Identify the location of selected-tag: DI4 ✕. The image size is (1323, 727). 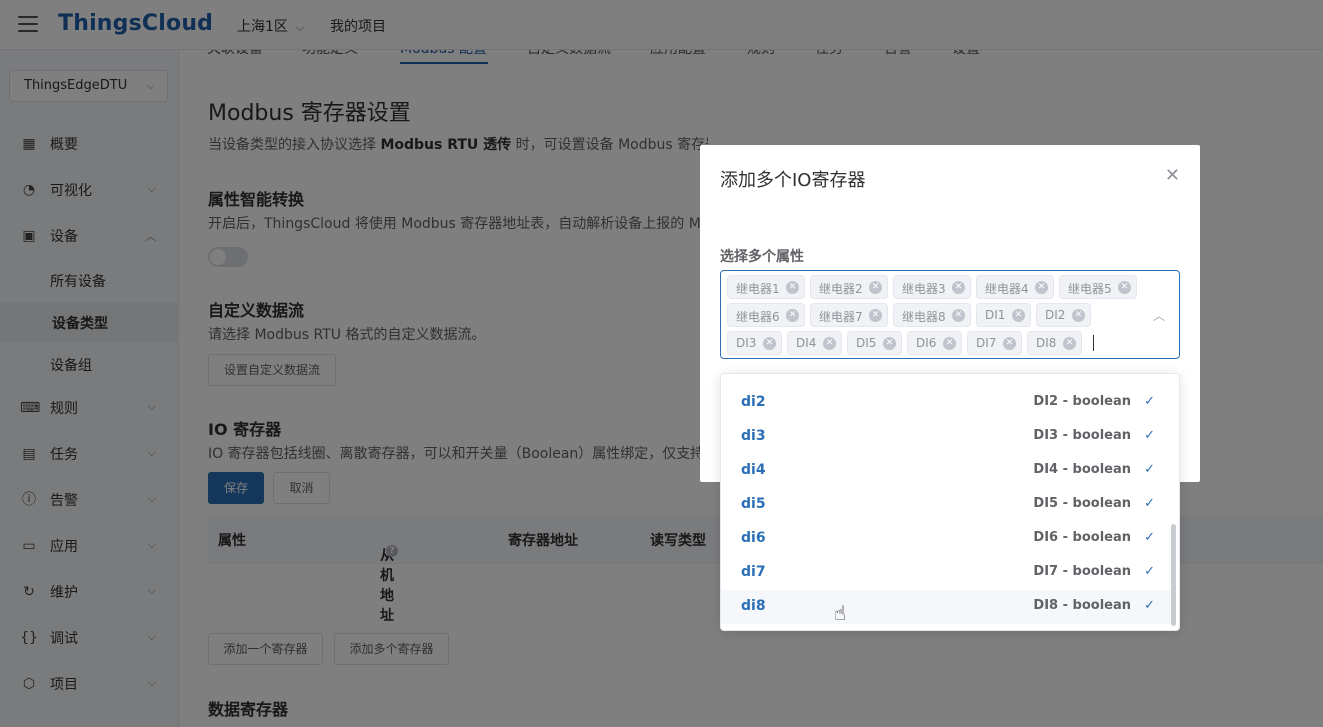
(814, 343).